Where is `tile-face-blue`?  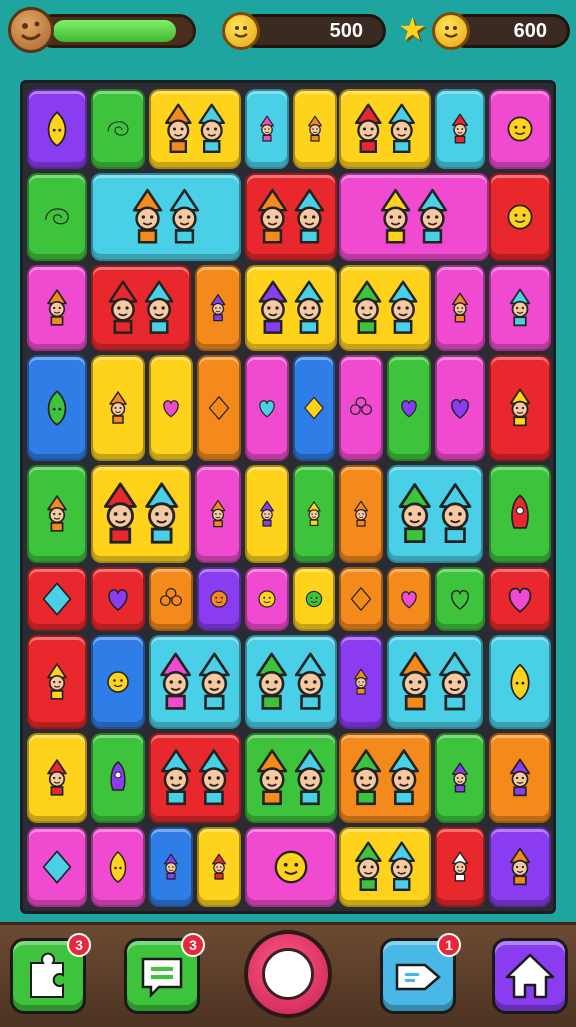
tile-face-blue is located at coordinates (118, 682).